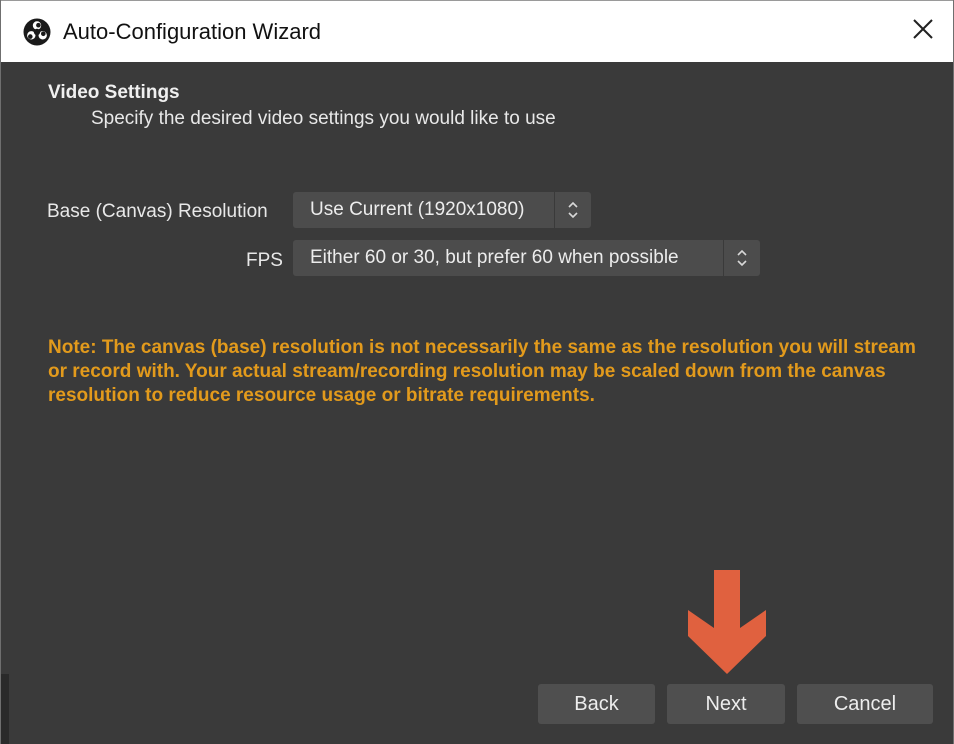  Describe the element at coordinates (726, 704) in the screenshot. I see `next-button: Next` at that location.